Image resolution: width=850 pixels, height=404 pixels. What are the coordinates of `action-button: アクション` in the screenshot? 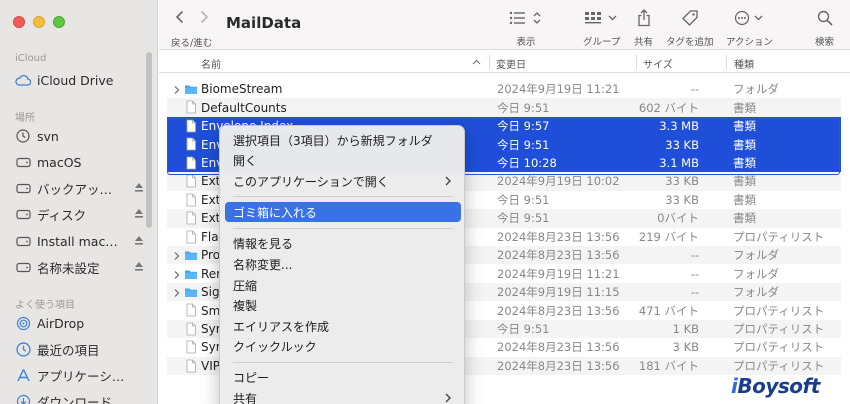 It's located at (749, 28).